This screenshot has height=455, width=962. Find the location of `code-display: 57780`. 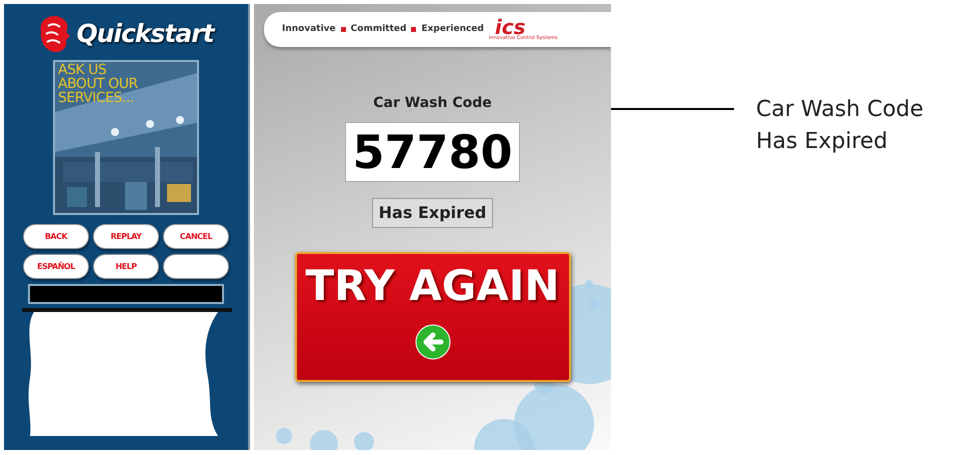

code-display: 57780 is located at coordinates (432, 152).